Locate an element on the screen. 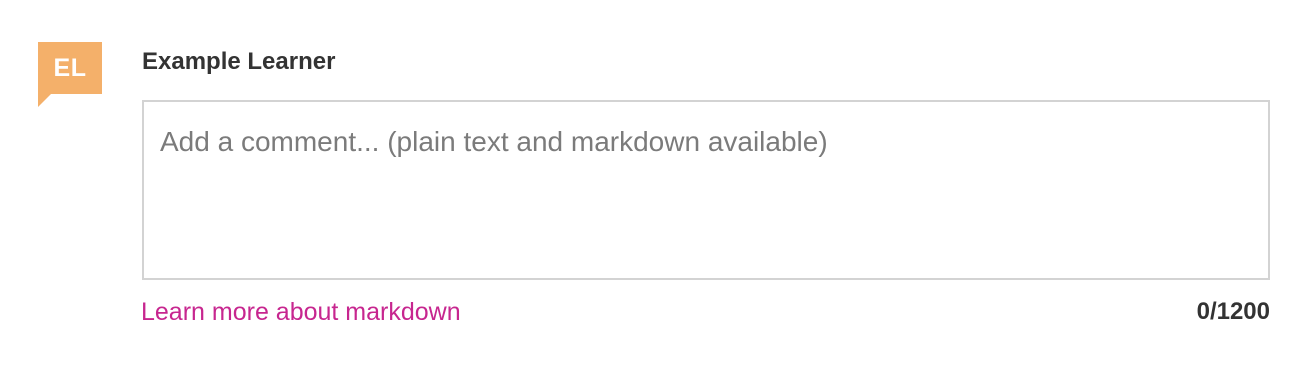  author-name: Example Learner is located at coordinates (239, 61).